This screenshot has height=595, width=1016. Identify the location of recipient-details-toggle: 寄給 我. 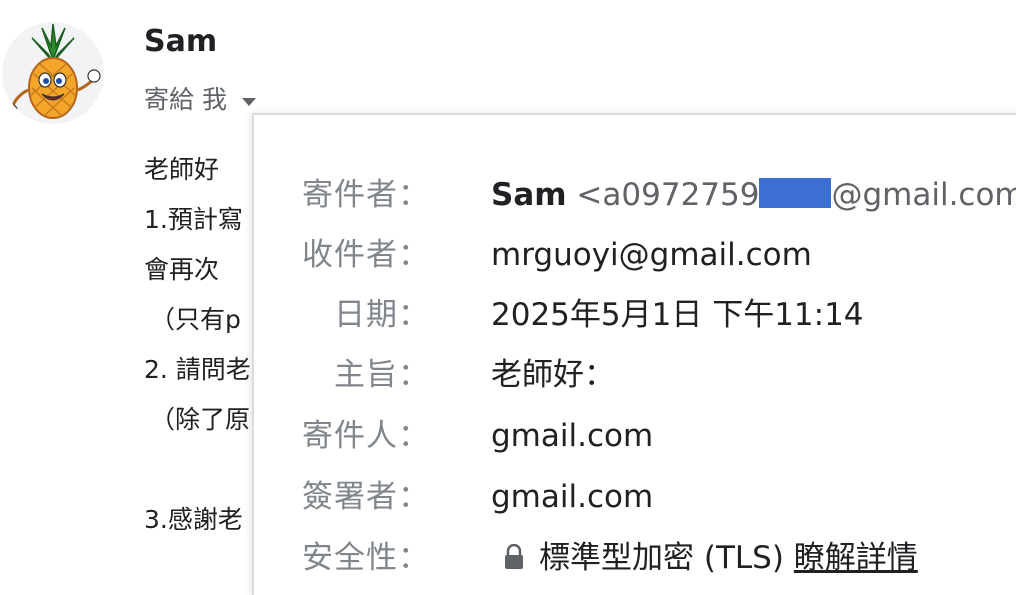
(201, 98).